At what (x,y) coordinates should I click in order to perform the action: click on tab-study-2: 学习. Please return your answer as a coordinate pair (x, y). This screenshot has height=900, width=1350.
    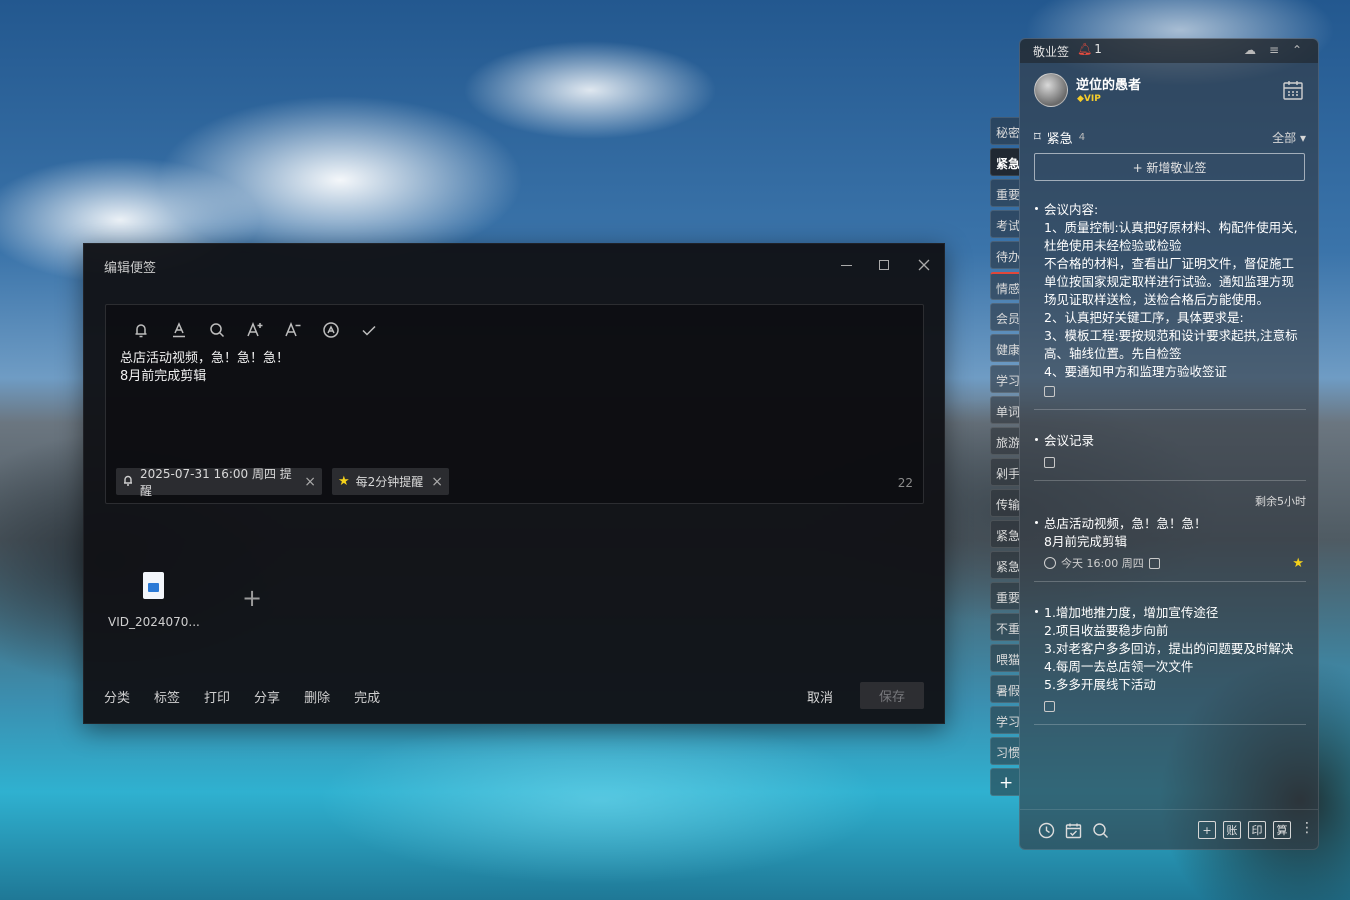
    Looking at the image, I should click on (1004, 720).